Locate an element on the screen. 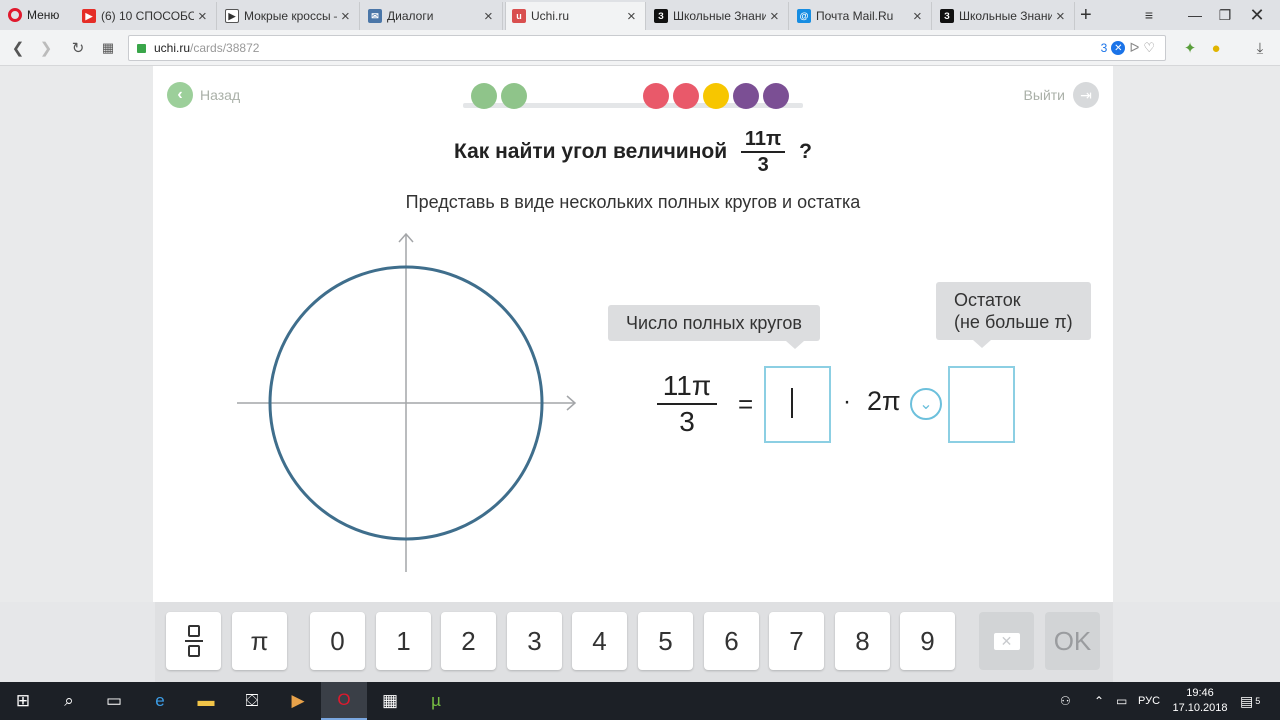 This screenshot has height=720, width=1280. opera-menu-button: Меню is located at coordinates (36, 15).